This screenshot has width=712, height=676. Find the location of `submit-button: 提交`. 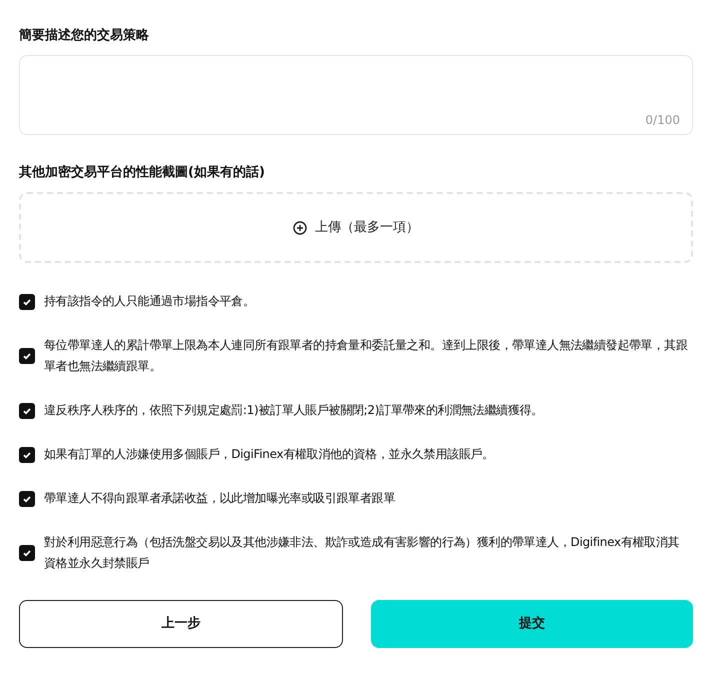

submit-button: 提交 is located at coordinates (532, 624).